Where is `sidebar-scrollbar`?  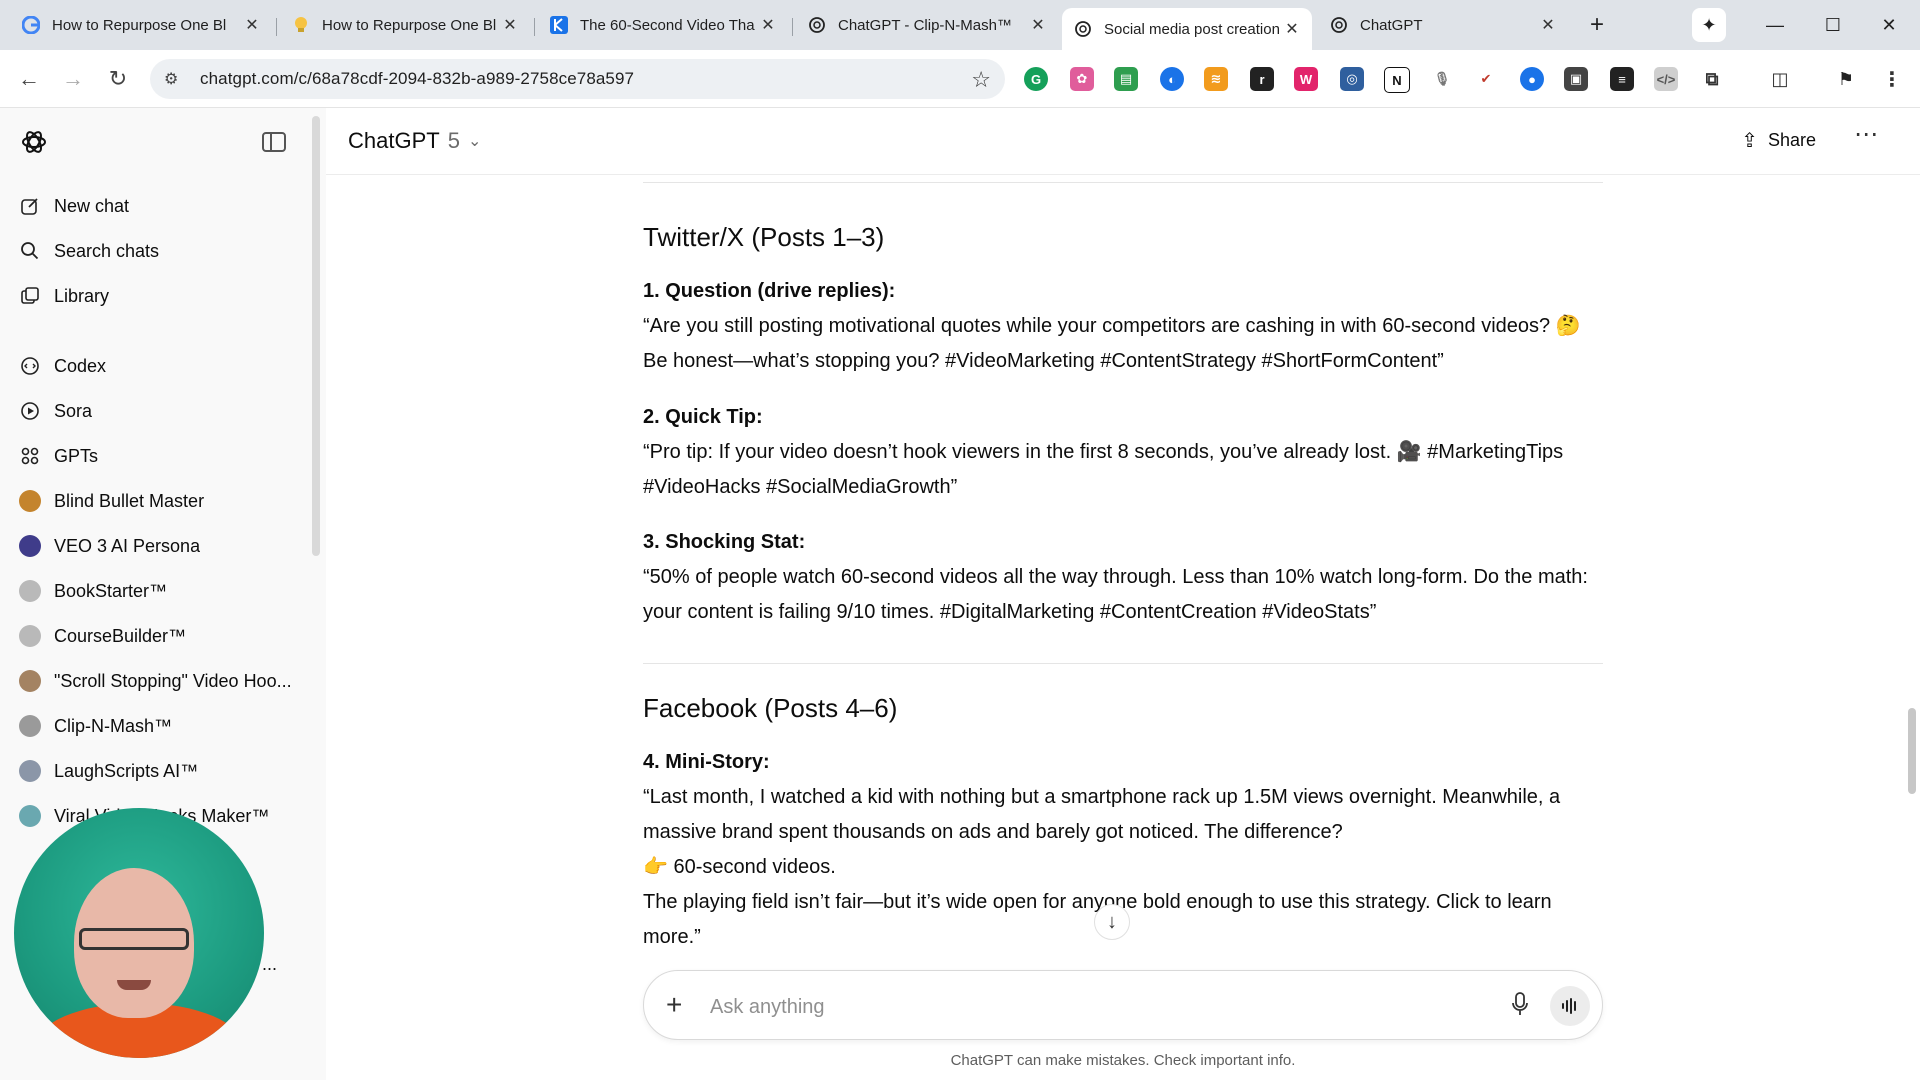
sidebar-scrollbar is located at coordinates (316, 336).